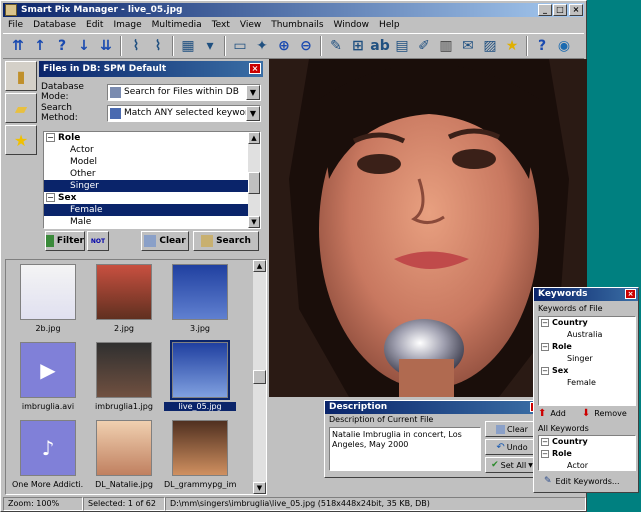 The height and width of the screenshot is (512, 641). I want to click on search-button: Search, so click(226, 241).